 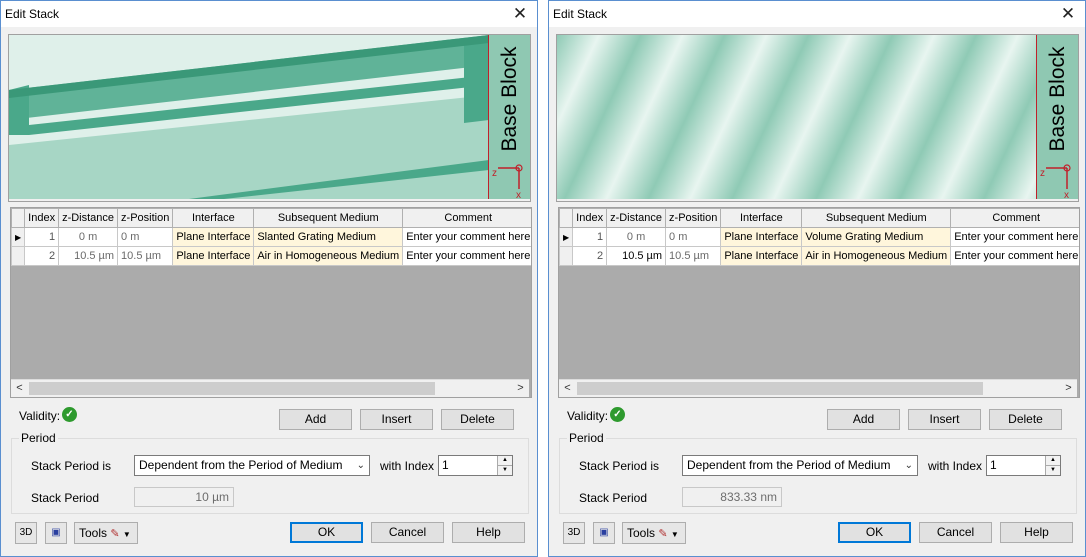 What do you see at coordinates (269, 14) in the screenshot?
I see `title-bar: Edit Stack ✕` at bounding box center [269, 14].